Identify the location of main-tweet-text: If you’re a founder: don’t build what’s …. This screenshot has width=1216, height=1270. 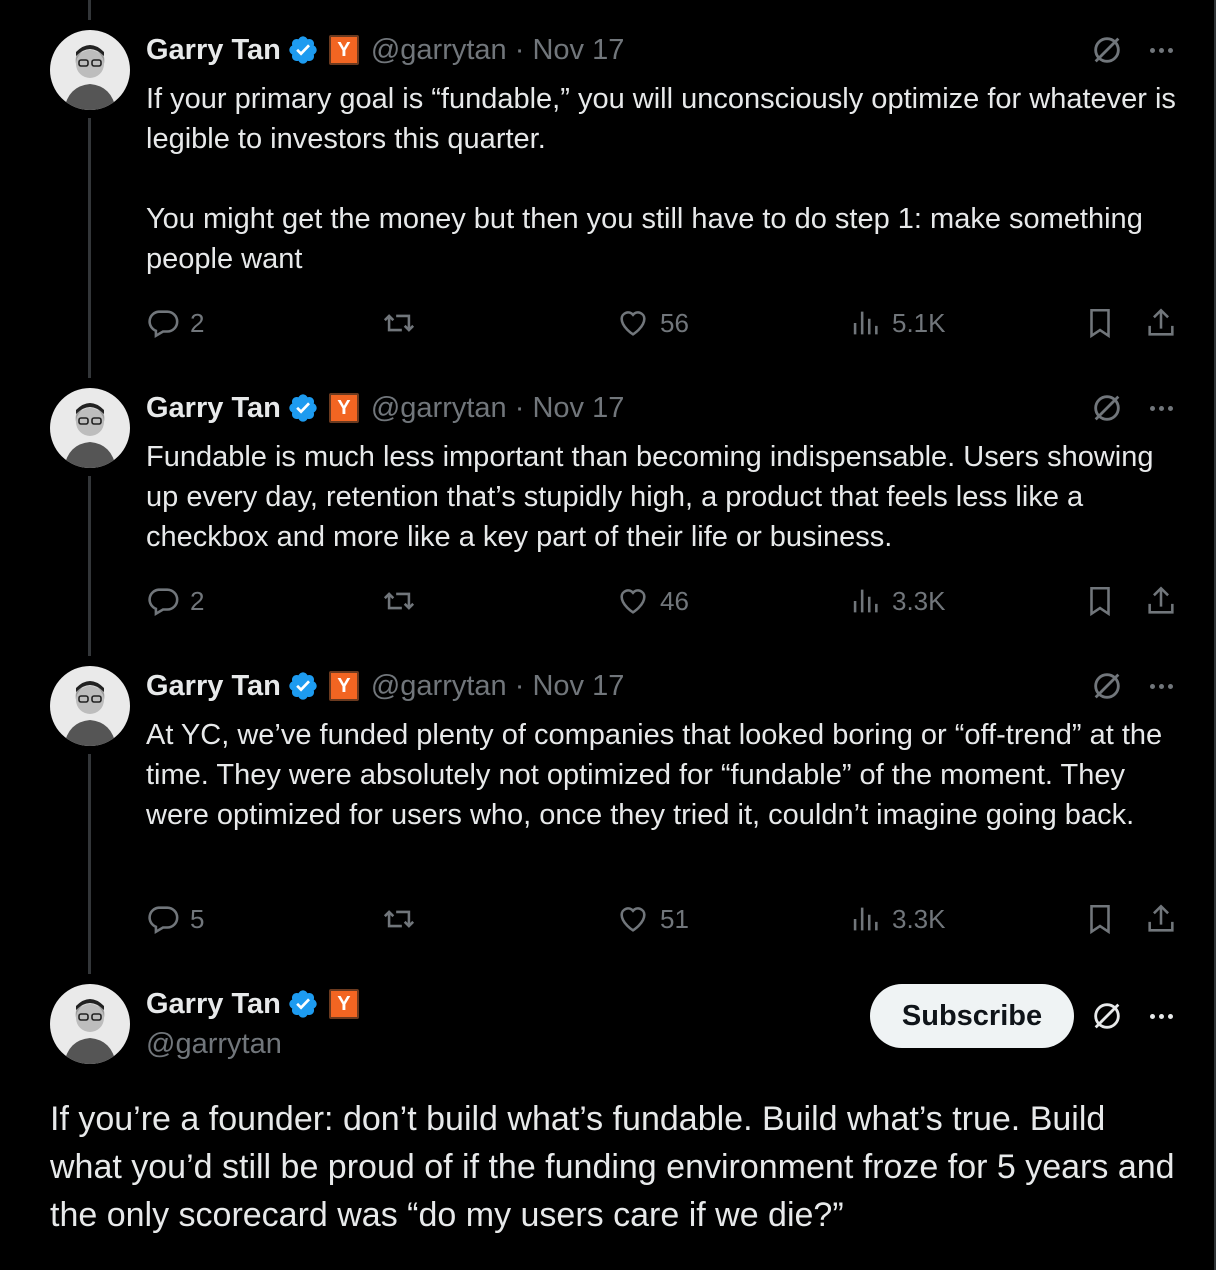
(612, 1167).